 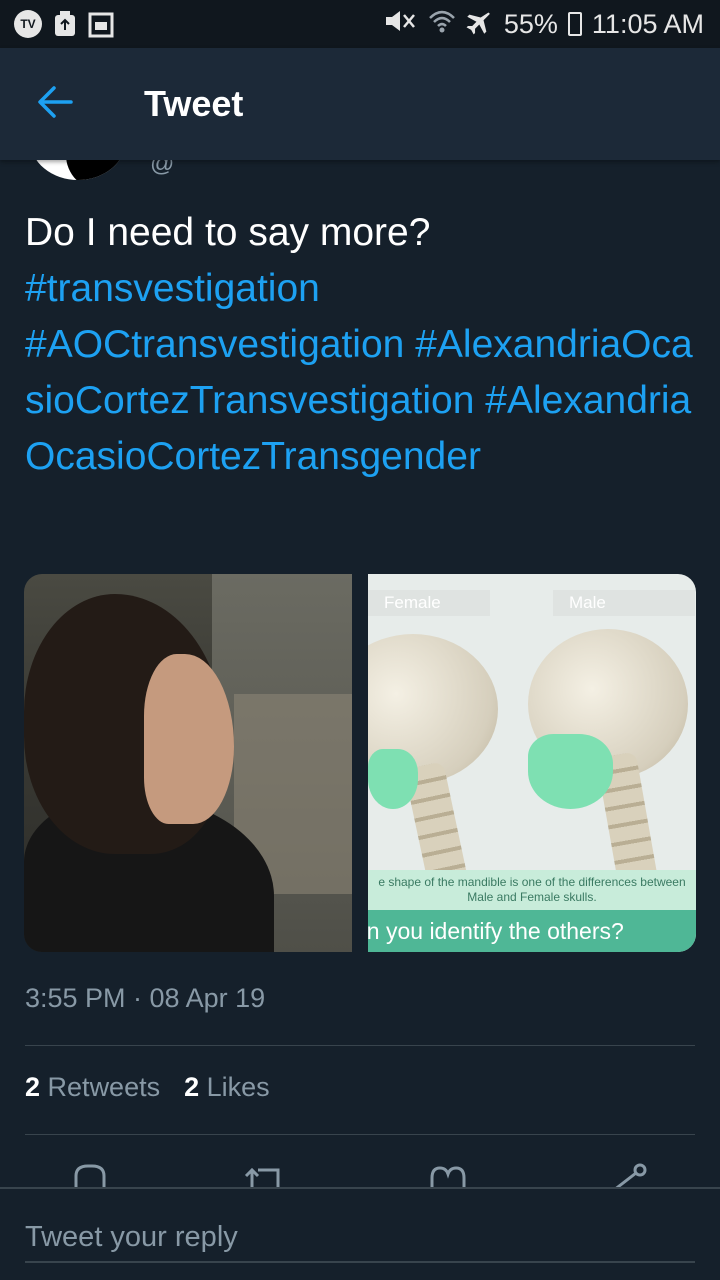 What do you see at coordinates (188, 763) in the screenshot?
I see `media-image-photo` at bounding box center [188, 763].